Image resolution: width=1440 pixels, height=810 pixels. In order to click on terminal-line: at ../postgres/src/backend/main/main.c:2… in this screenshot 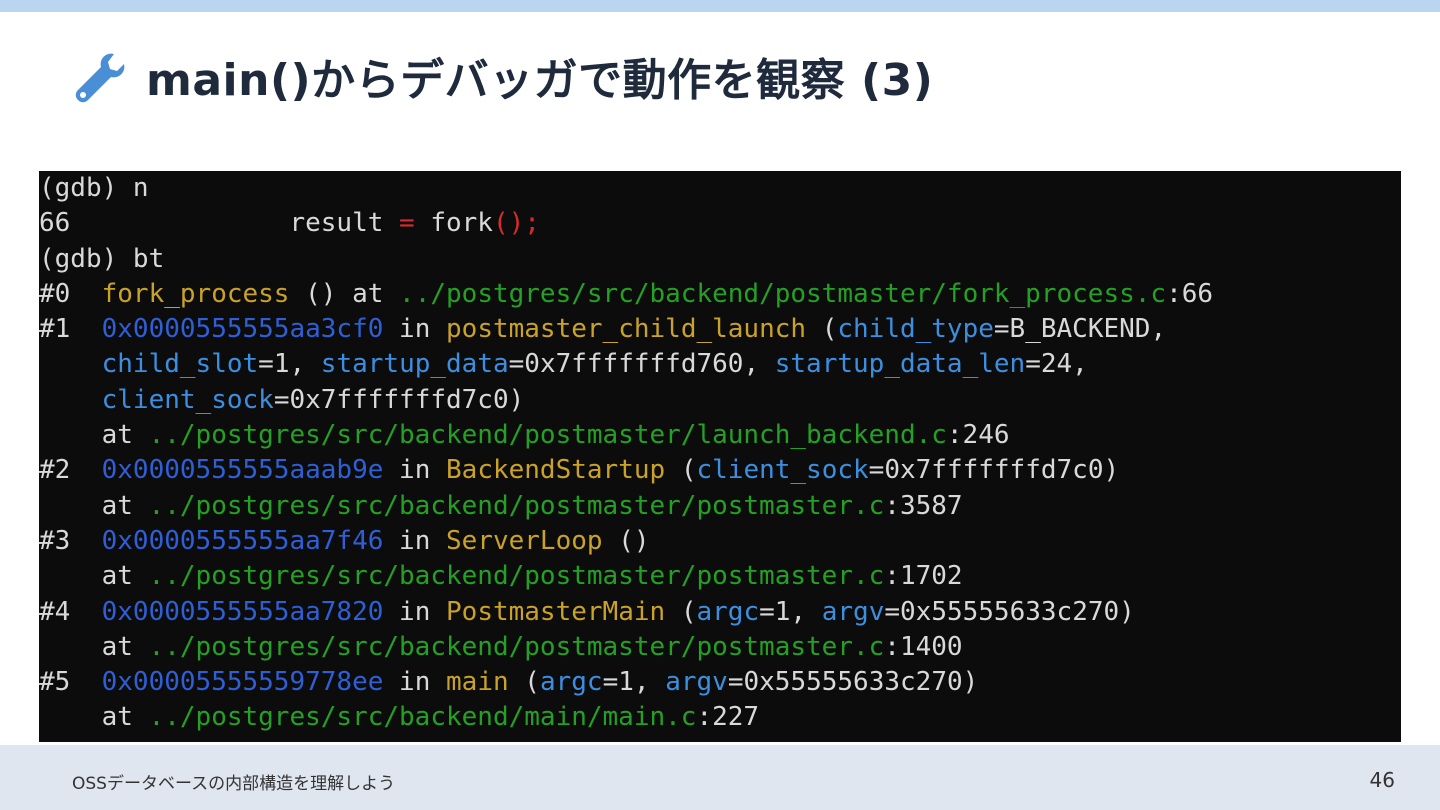, I will do `click(626, 717)`.